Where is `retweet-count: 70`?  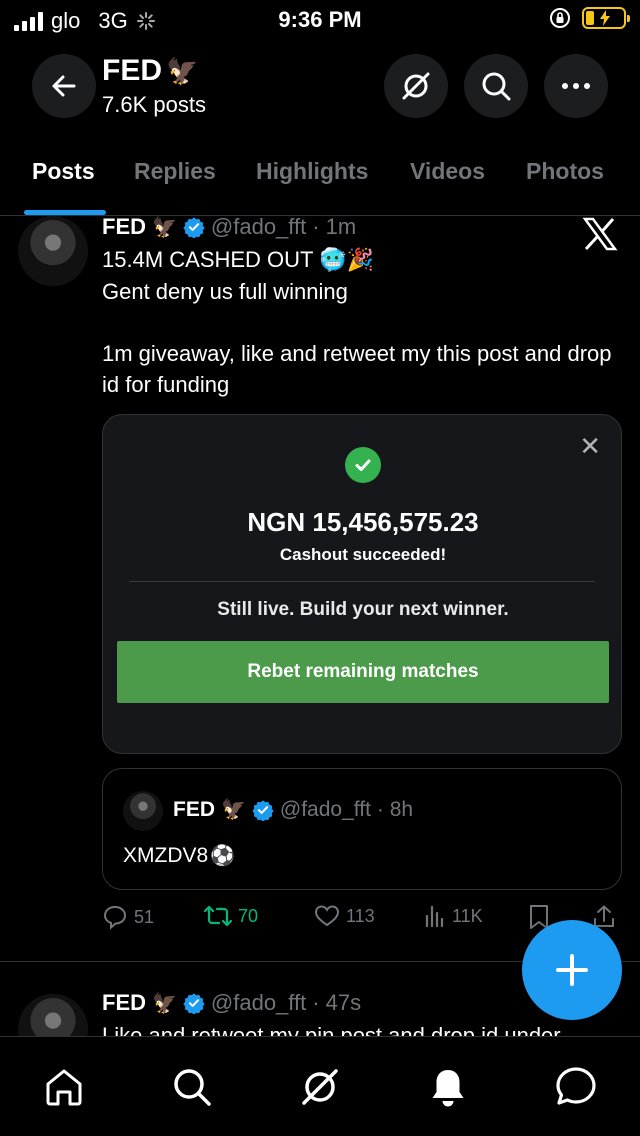 retweet-count: 70 is located at coordinates (248, 915).